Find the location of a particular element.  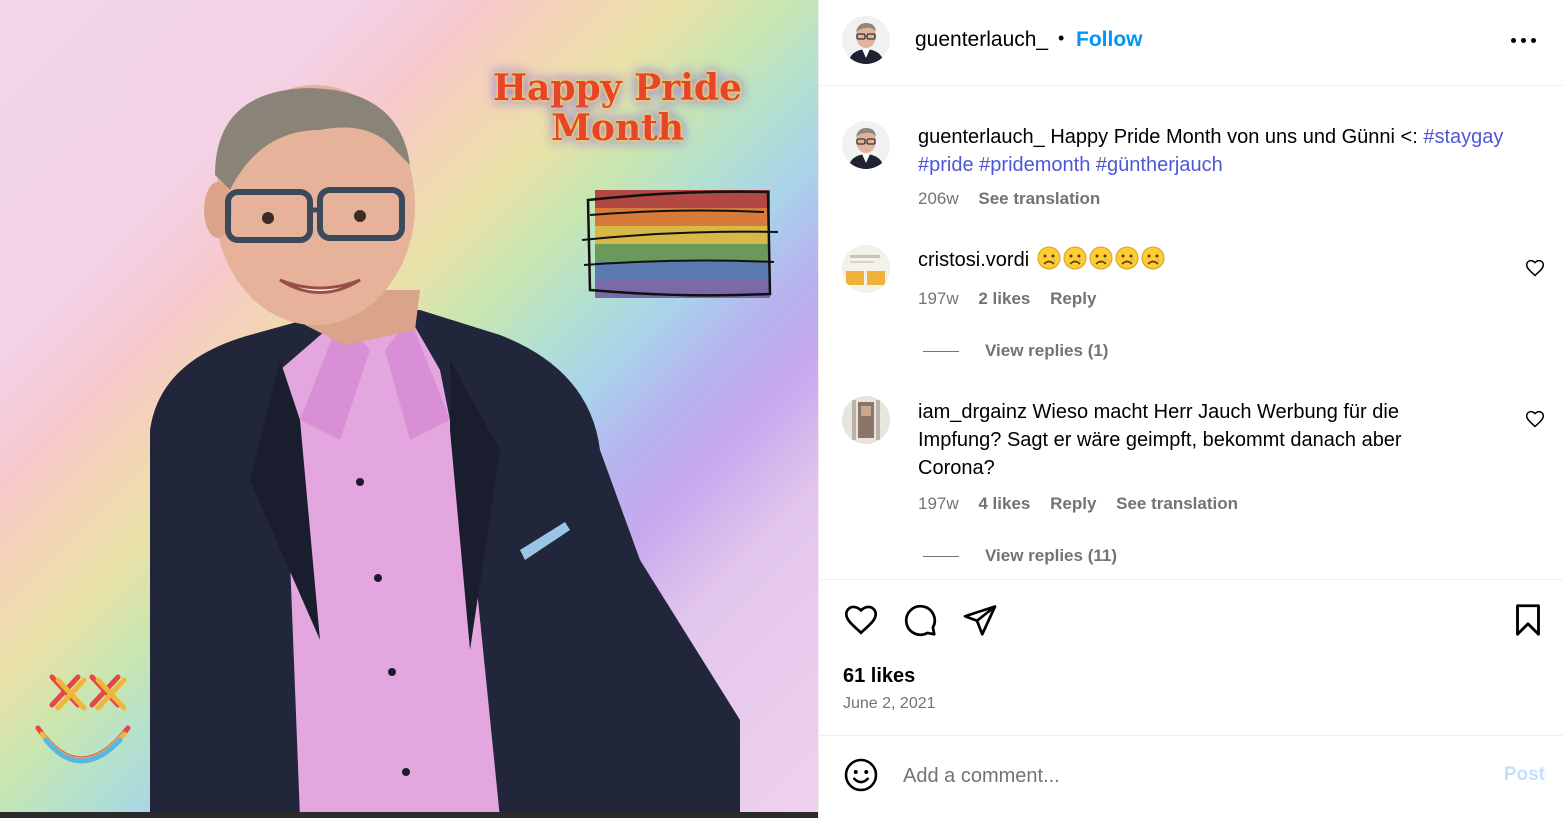

comment-username: cristosi.vordi is located at coordinates (973, 260).